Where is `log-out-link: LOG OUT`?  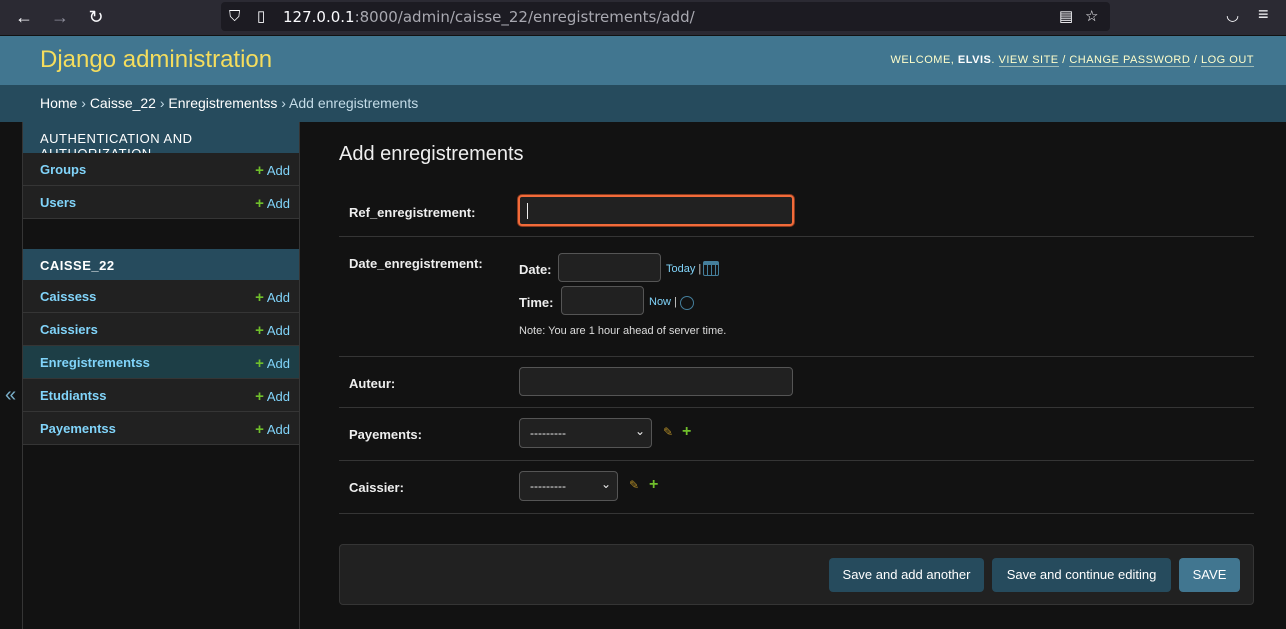
log-out-link: LOG OUT is located at coordinates (1227, 60).